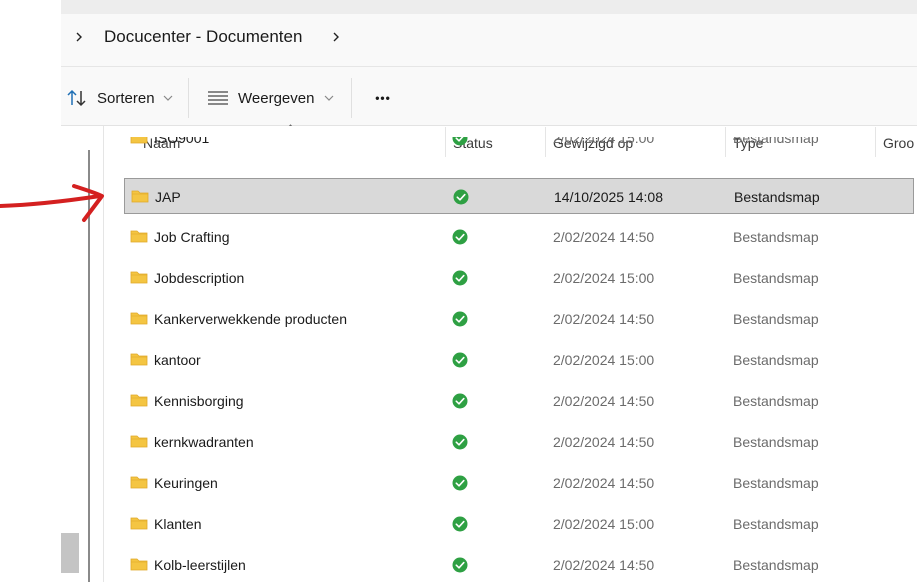 This screenshot has height=583, width=917. What do you see at coordinates (52, 203) in the screenshot?
I see `annotation-arrow` at bounding box center [52, 203].